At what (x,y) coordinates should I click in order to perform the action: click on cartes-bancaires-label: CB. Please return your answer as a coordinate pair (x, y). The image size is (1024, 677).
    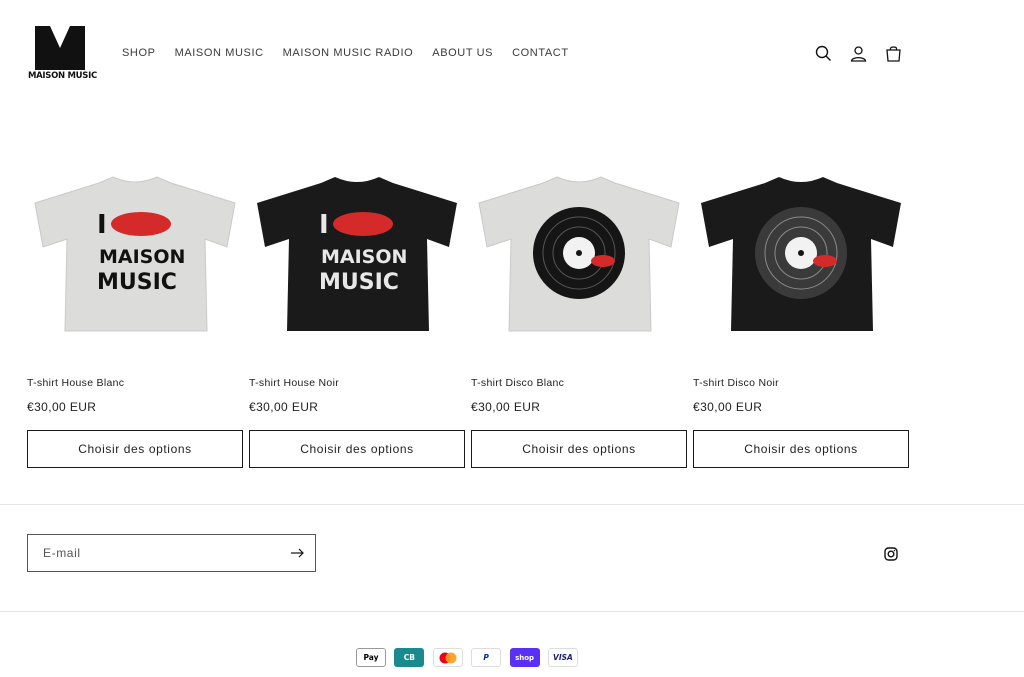
    Looking at the image, I should click on (409, 657).